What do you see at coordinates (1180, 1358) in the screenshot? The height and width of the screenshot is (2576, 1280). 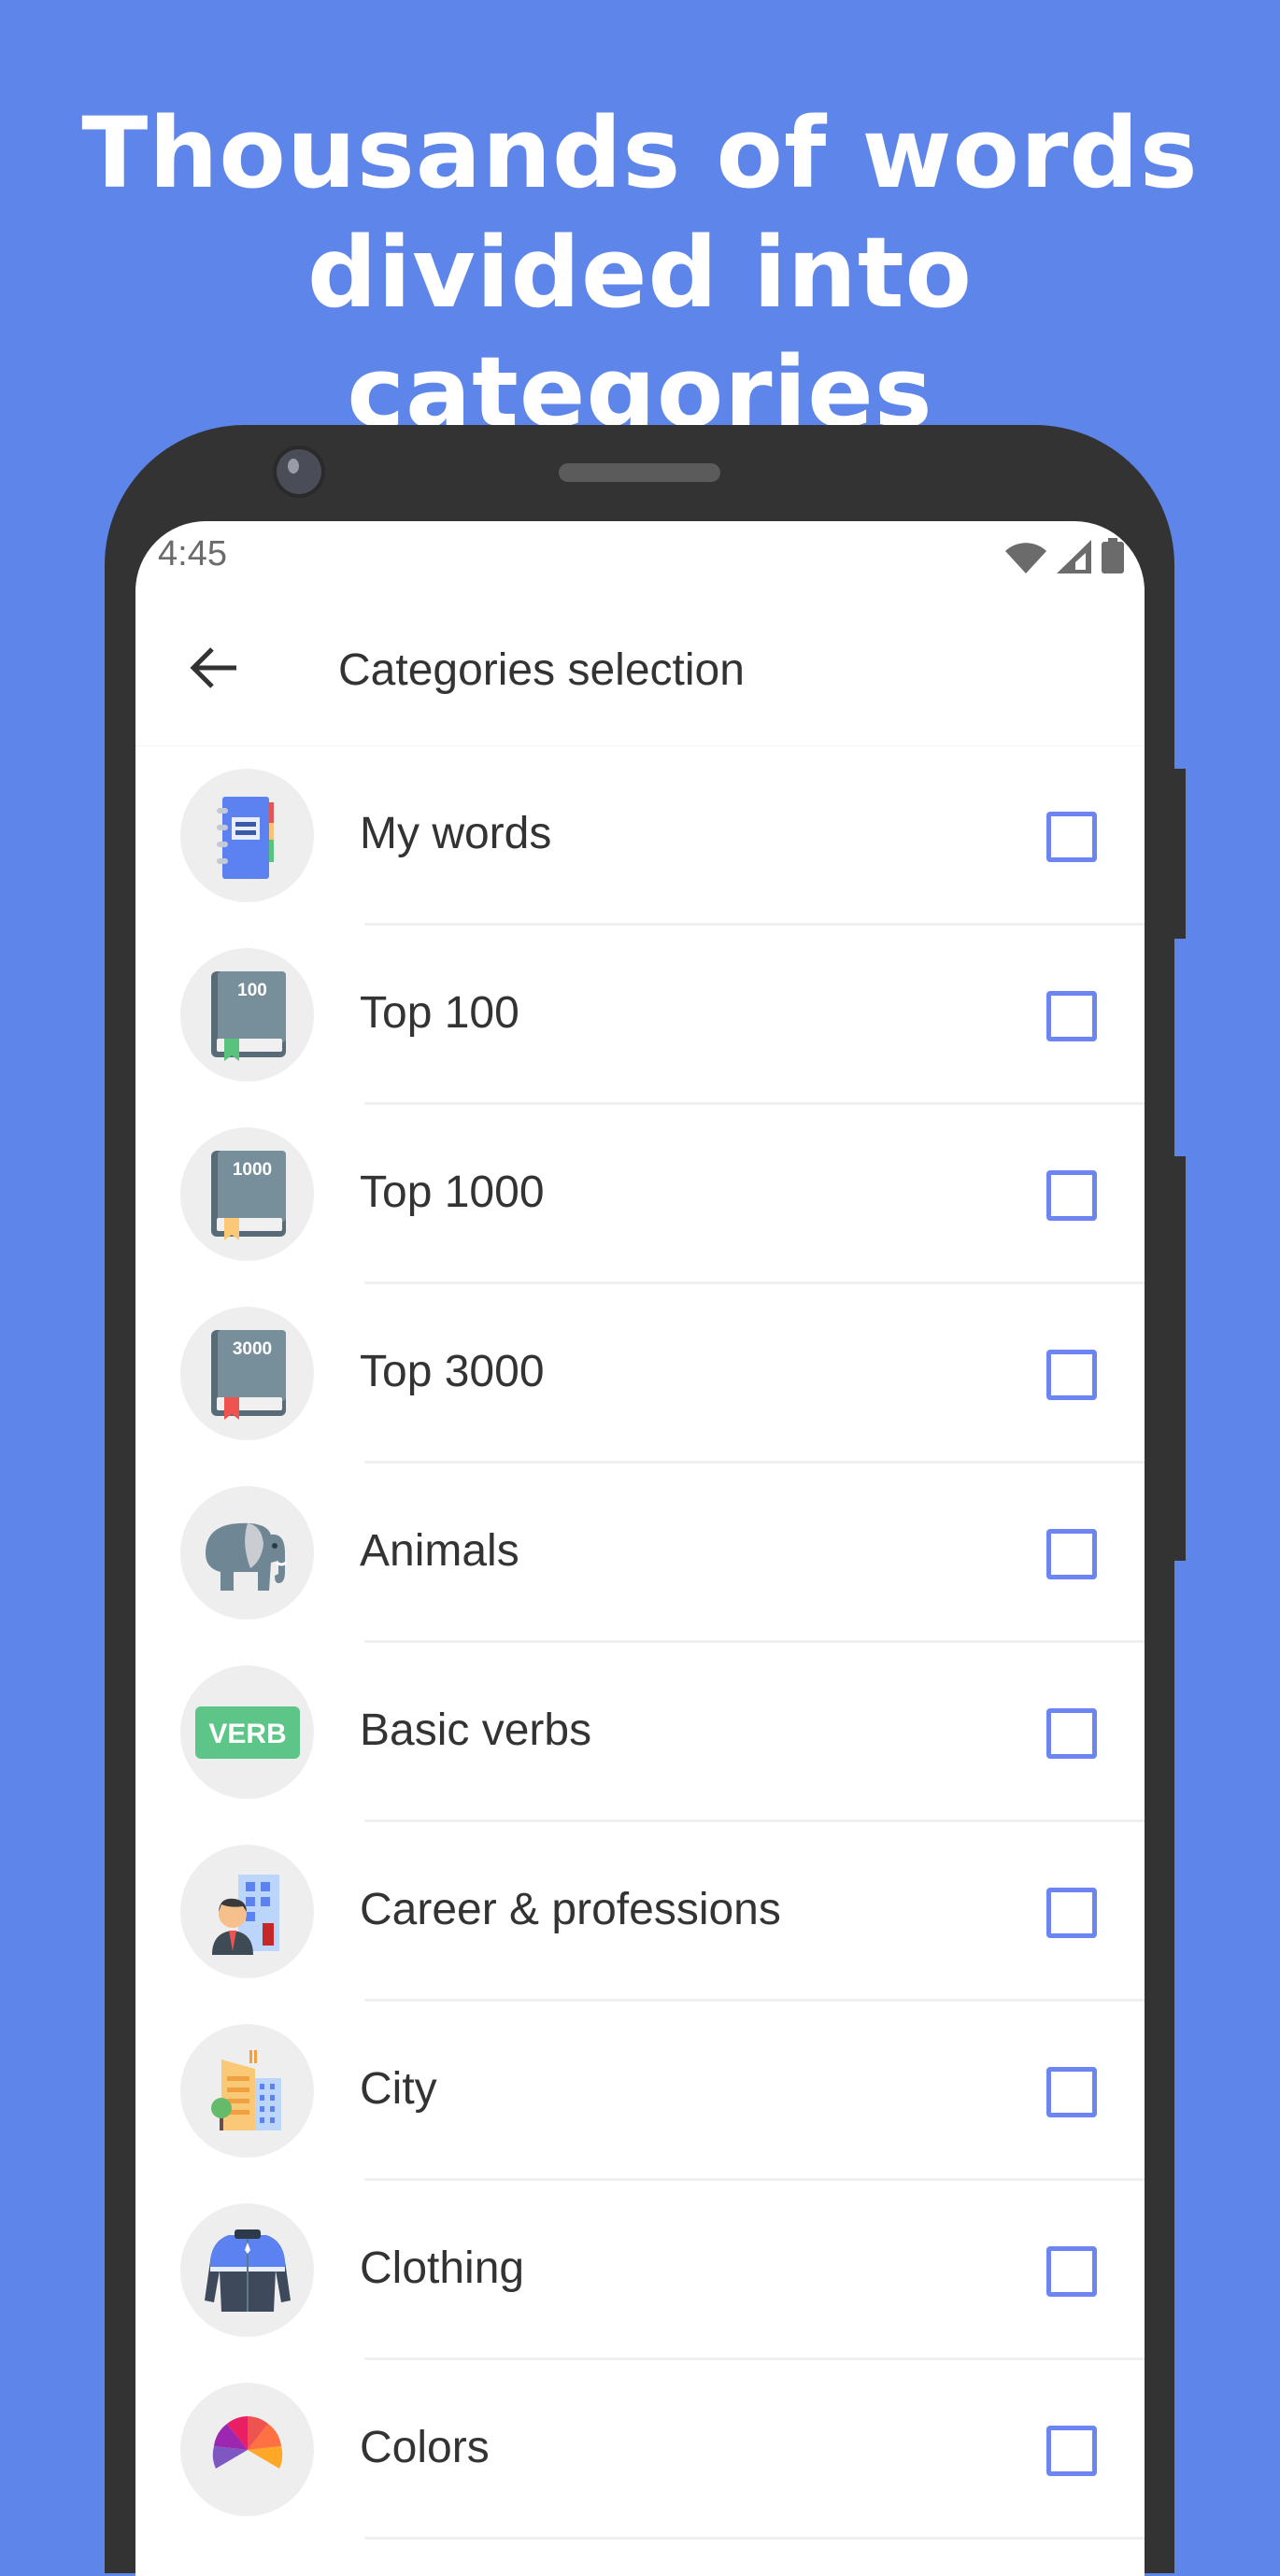 I see `phone-volume-button` at bounding box center [1180, 1358].